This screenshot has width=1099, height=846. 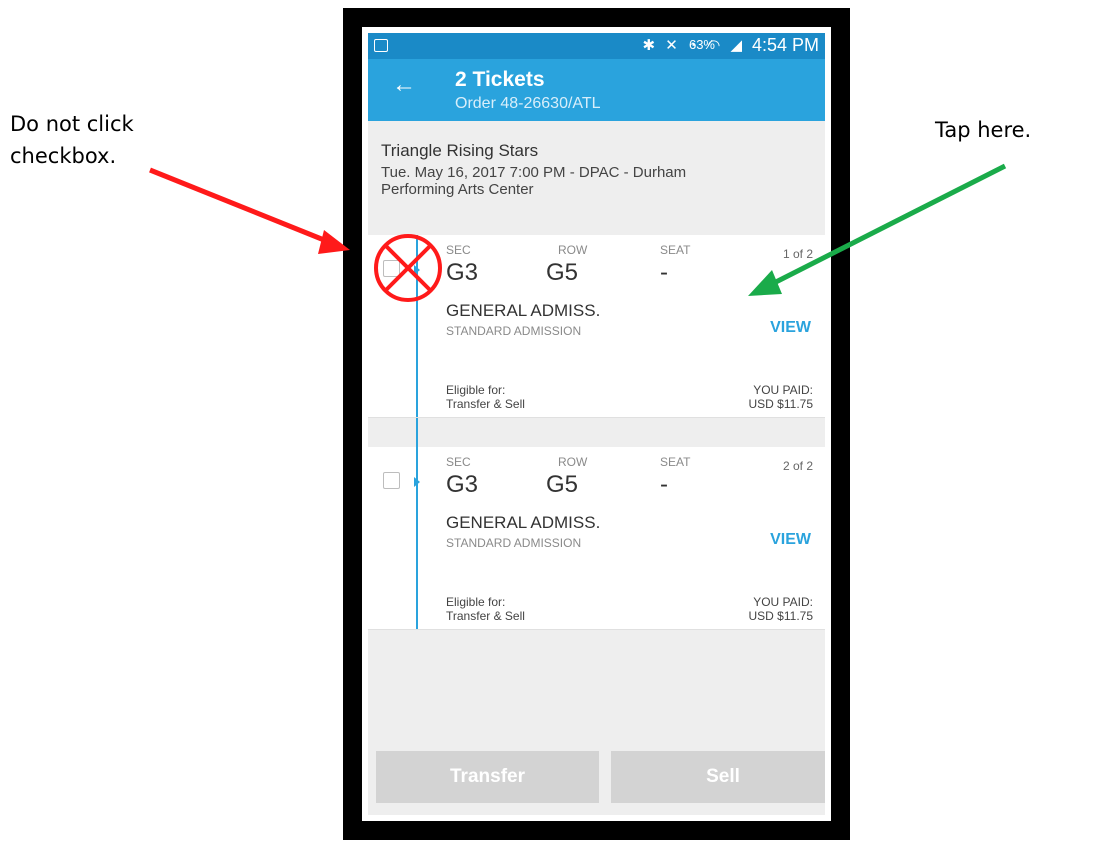 I want to click on green-arrow-icon, so click(x=877, y=229).